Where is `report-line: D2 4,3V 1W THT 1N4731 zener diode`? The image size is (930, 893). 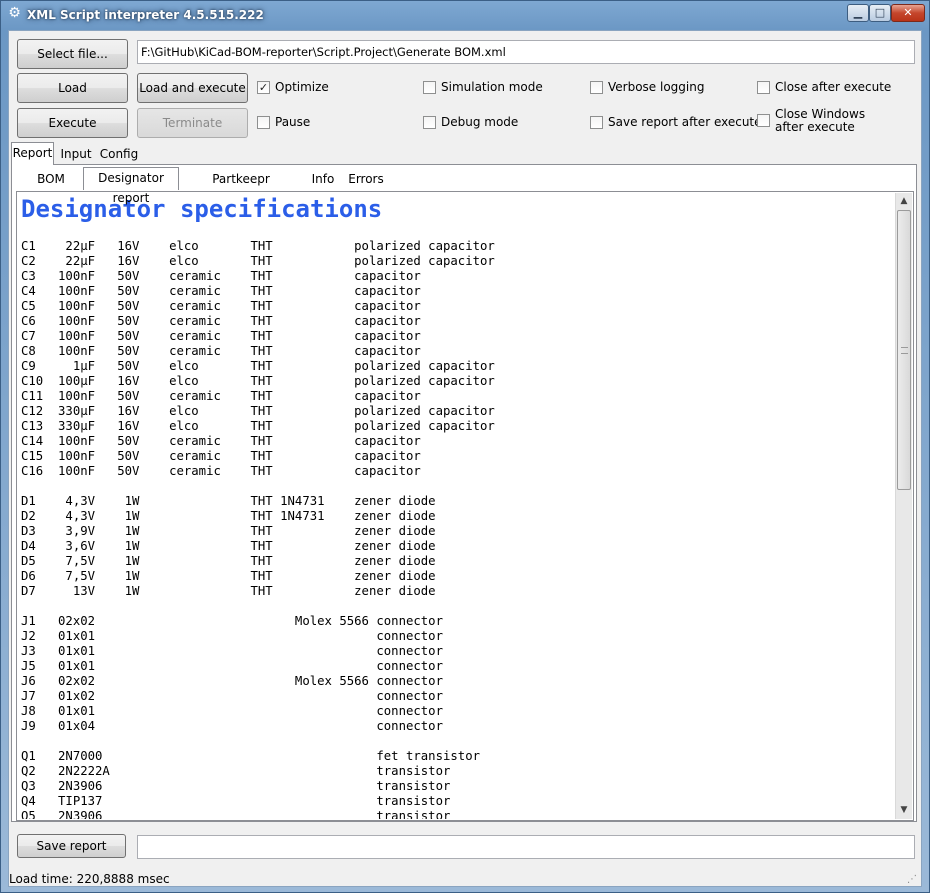
report-line: D2 4,3V 1W THT 1N4731 zener diode is located at coordinates (228, 516).